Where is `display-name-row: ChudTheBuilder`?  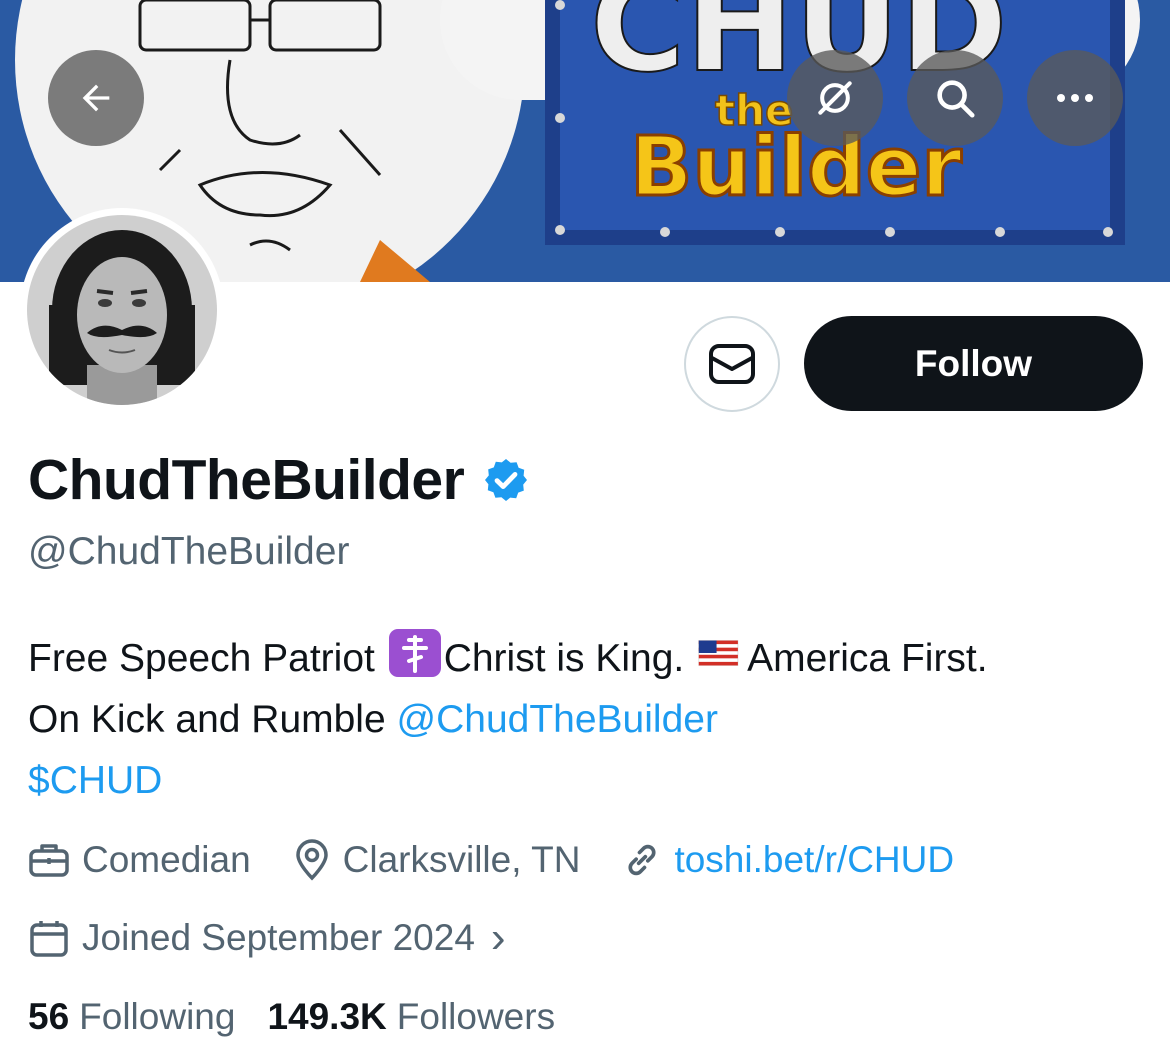 display-name-row: ChudTheBuilder is located at coordinates (279, 480).